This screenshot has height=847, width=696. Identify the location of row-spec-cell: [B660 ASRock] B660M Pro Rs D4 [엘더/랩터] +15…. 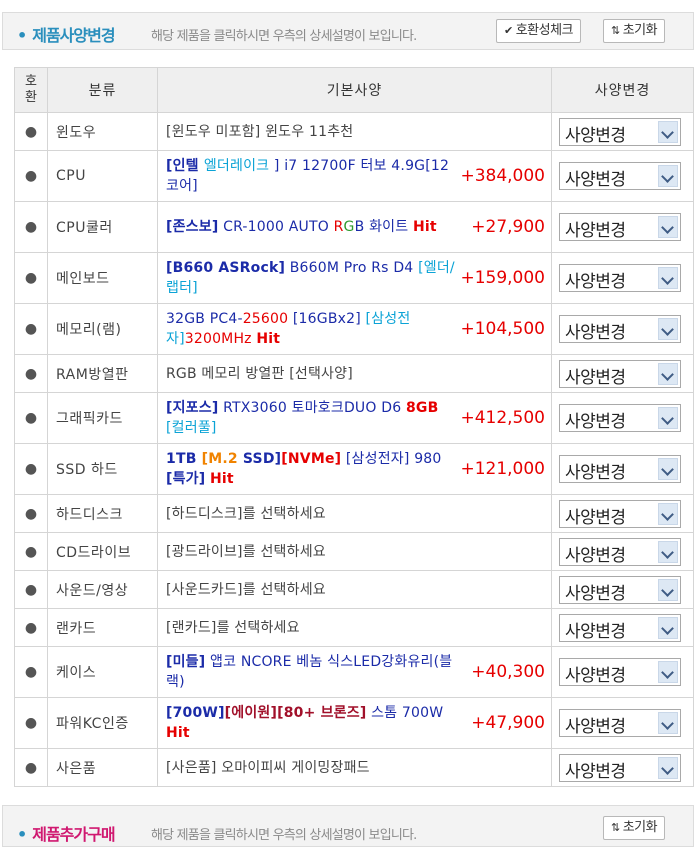
(354, 278).